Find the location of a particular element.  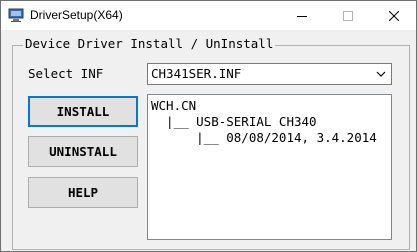

close-button is located at coordinates (394, 15).